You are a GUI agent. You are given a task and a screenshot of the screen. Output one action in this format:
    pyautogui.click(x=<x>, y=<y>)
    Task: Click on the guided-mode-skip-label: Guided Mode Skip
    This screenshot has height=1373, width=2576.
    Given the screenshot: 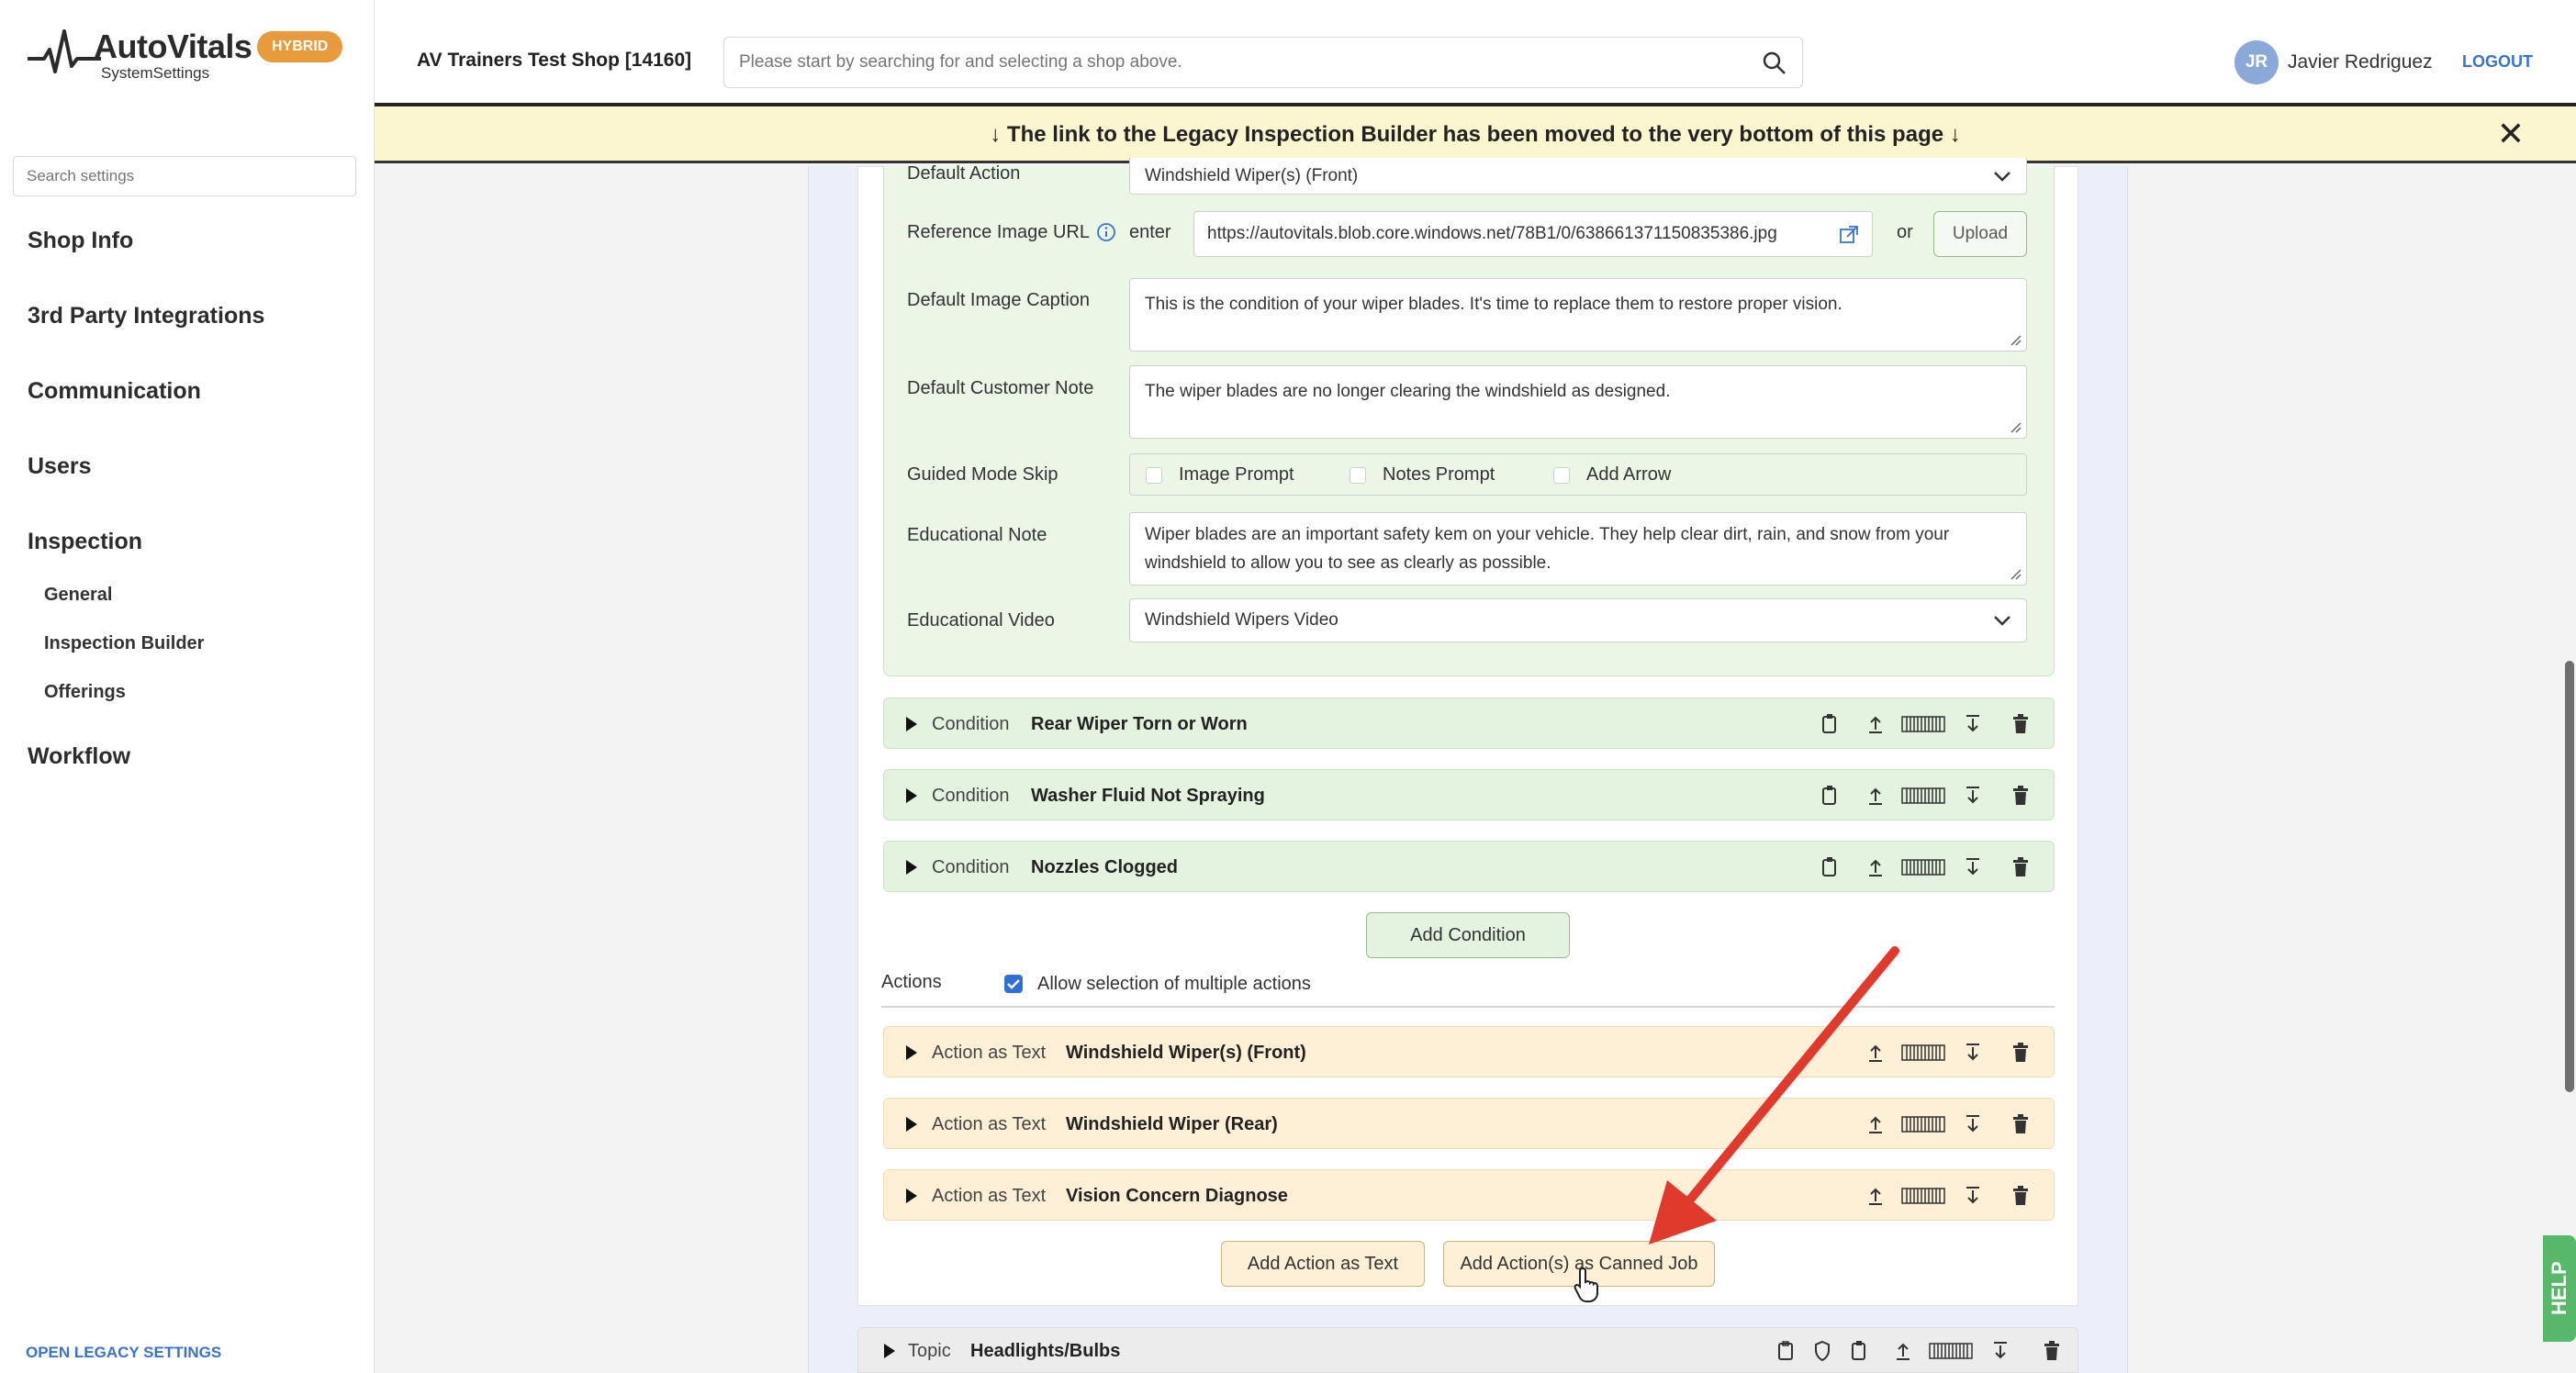 What is the action you would take?
    pyautogui.click(x=982, y=474)
    